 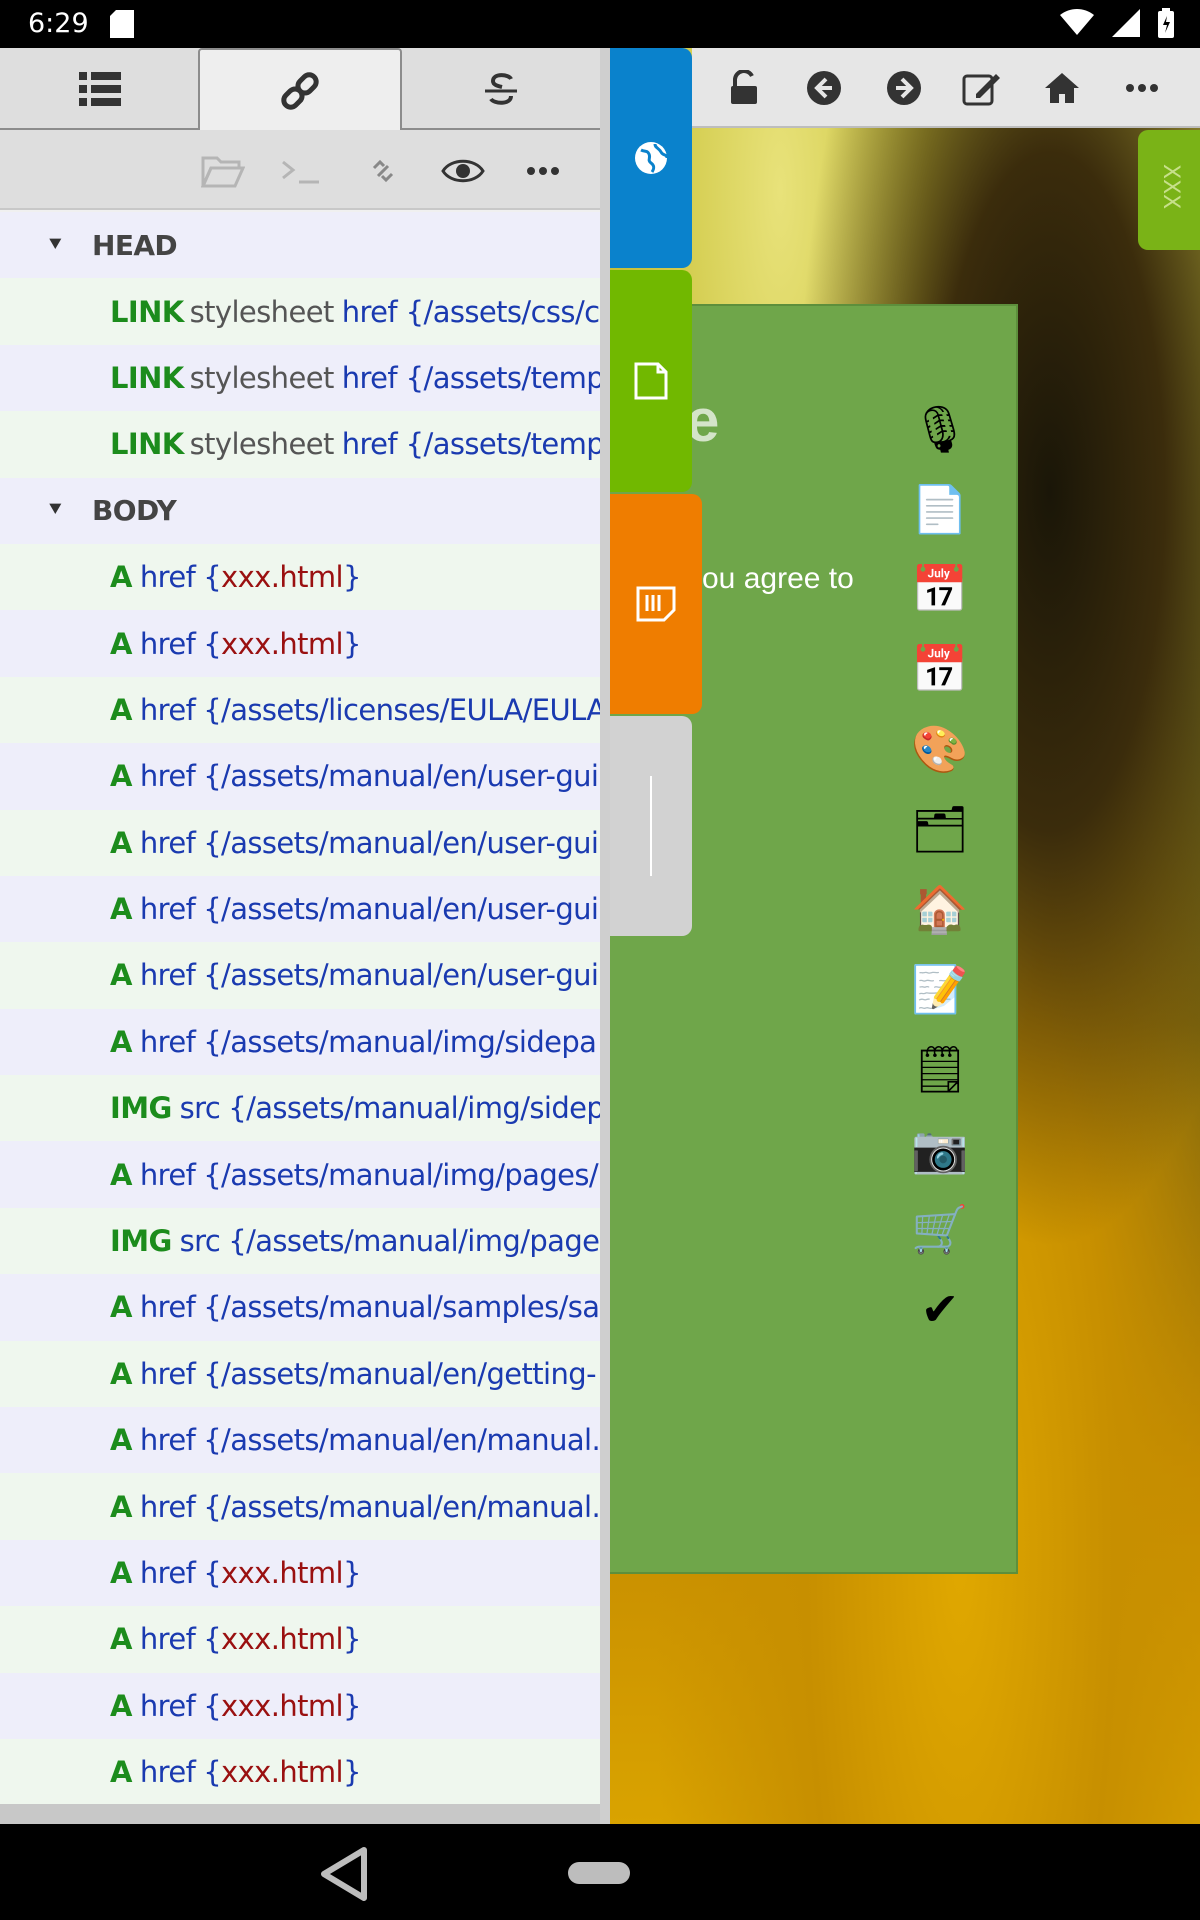 I want to click on right-edge-tab: XXX, so click(x=1169, y=190).